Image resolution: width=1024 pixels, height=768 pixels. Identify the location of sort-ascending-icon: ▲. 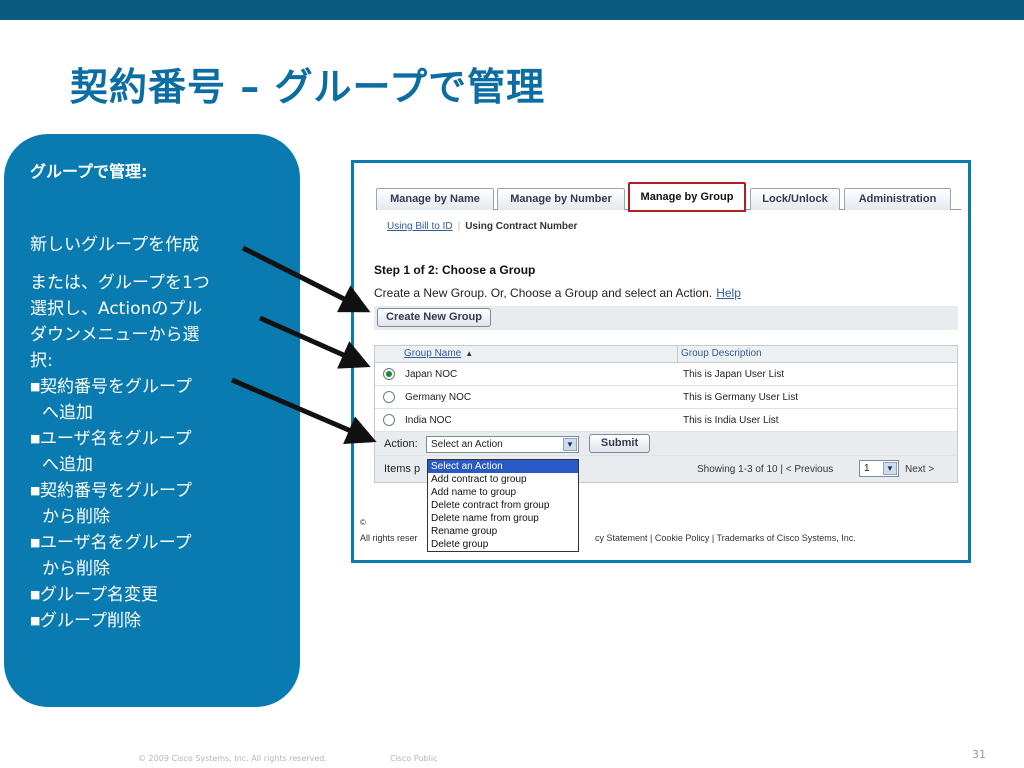
(469, 353).